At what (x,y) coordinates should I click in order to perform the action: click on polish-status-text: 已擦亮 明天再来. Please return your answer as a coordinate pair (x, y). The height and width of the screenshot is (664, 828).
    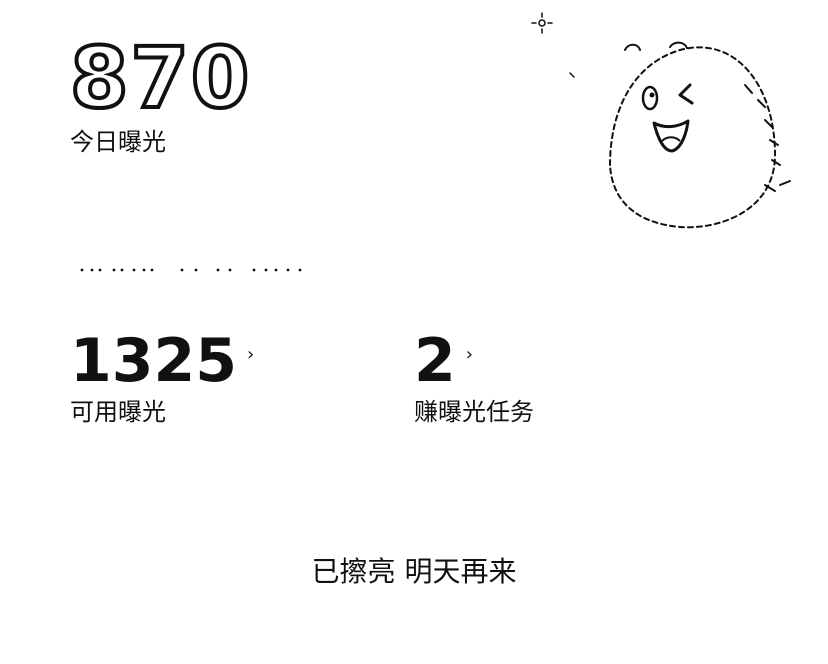
    Looking at the image, I should click on (414, 571).